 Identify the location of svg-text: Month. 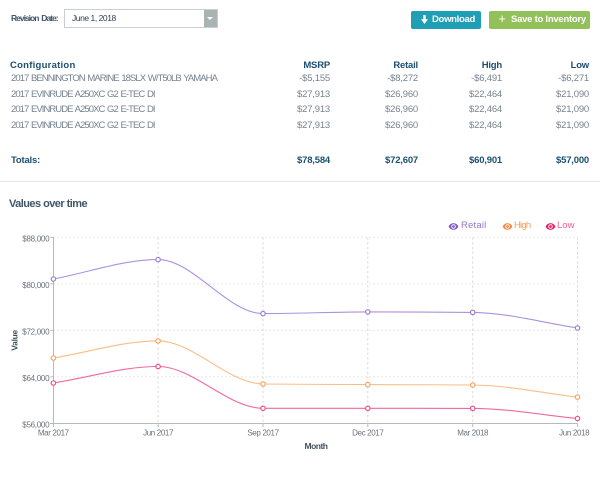
(316, 446).